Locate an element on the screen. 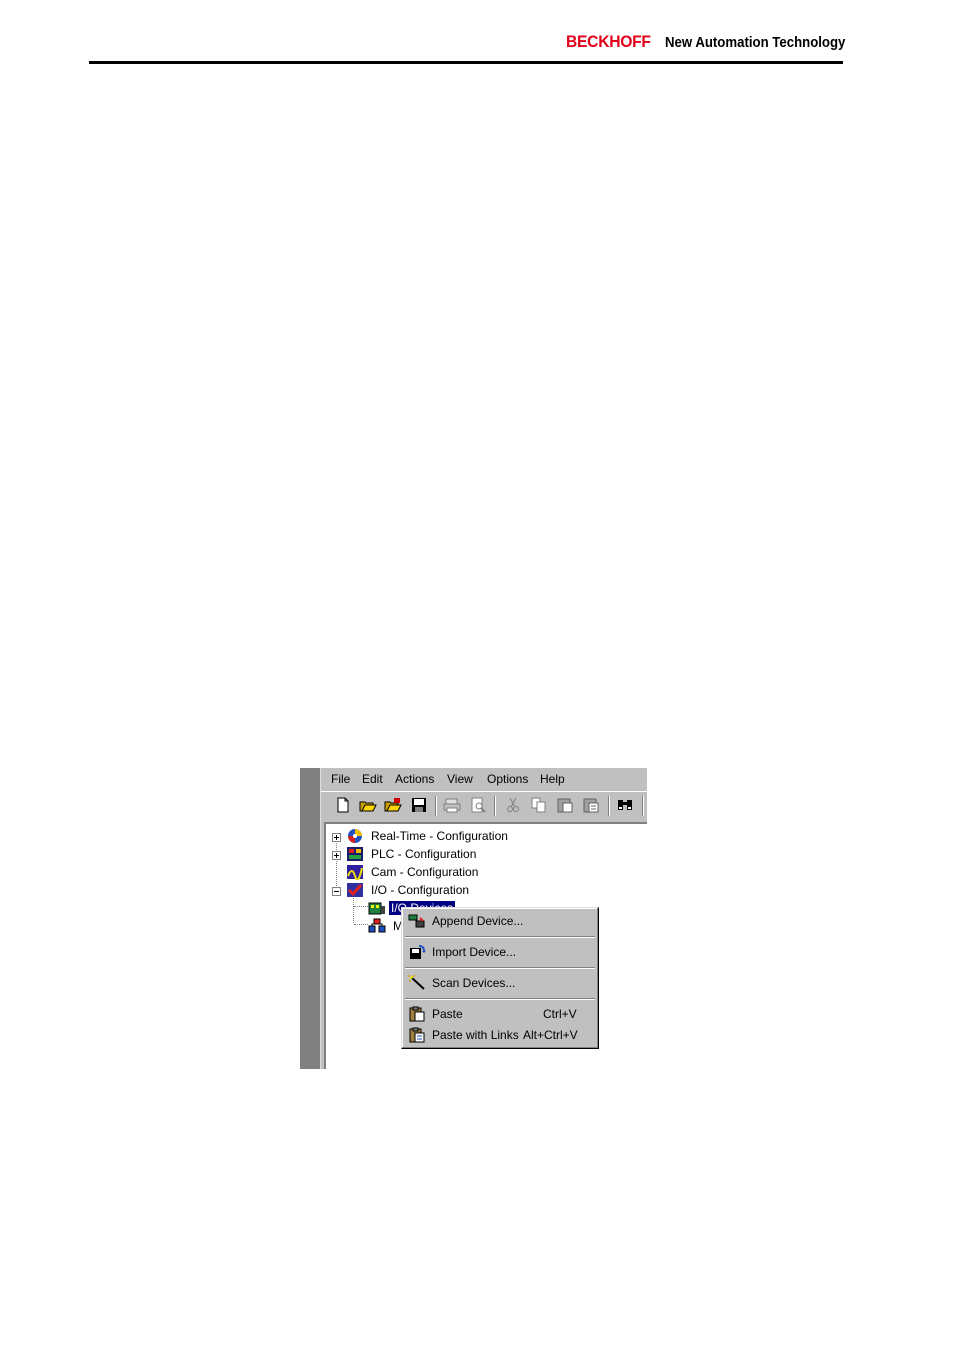 This screenshot has width=954, height=1350. window-left-edge is located at coordinates (320, 918).